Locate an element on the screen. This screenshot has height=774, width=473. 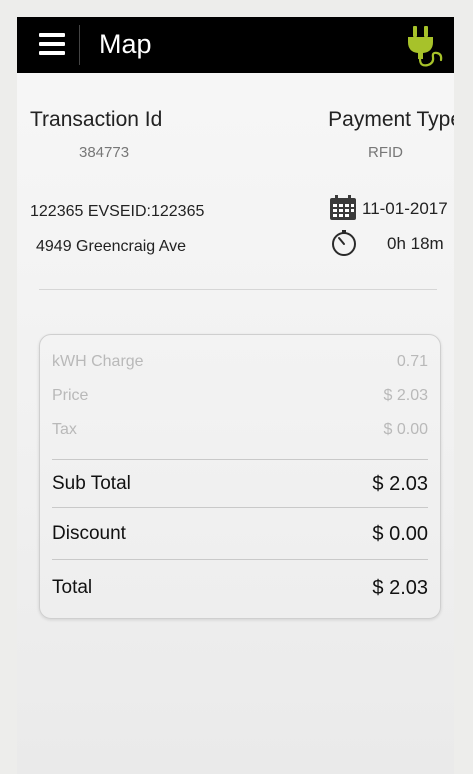
discount-label: Discount is located at coordinates (89, 533).